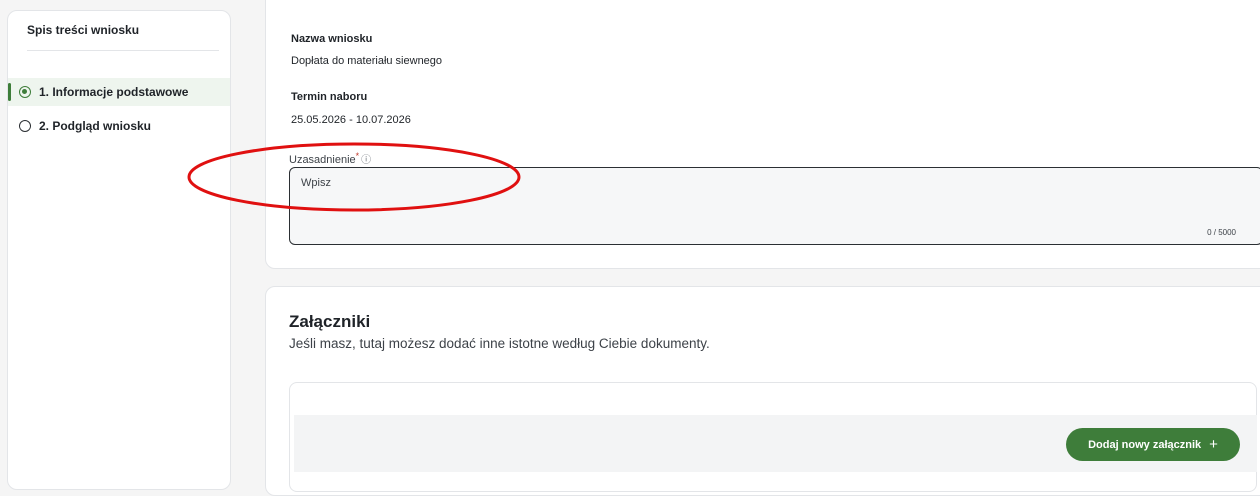 This screenshot has height=496, width=1260. I want to click on sidebar-item-basic-info: 1. Informacje podstawowe, so click(119, 92).